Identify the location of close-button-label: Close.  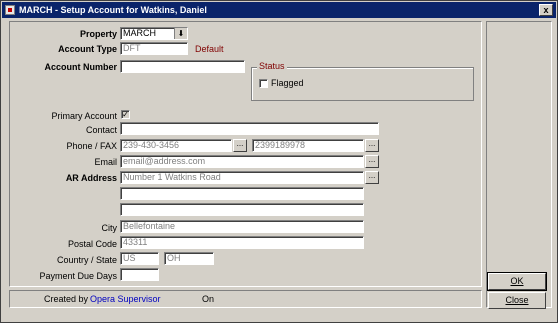
(517, 300).